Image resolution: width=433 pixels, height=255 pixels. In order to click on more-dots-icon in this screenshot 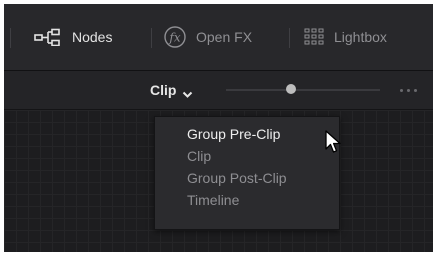, I will do `click(416, 90)`.